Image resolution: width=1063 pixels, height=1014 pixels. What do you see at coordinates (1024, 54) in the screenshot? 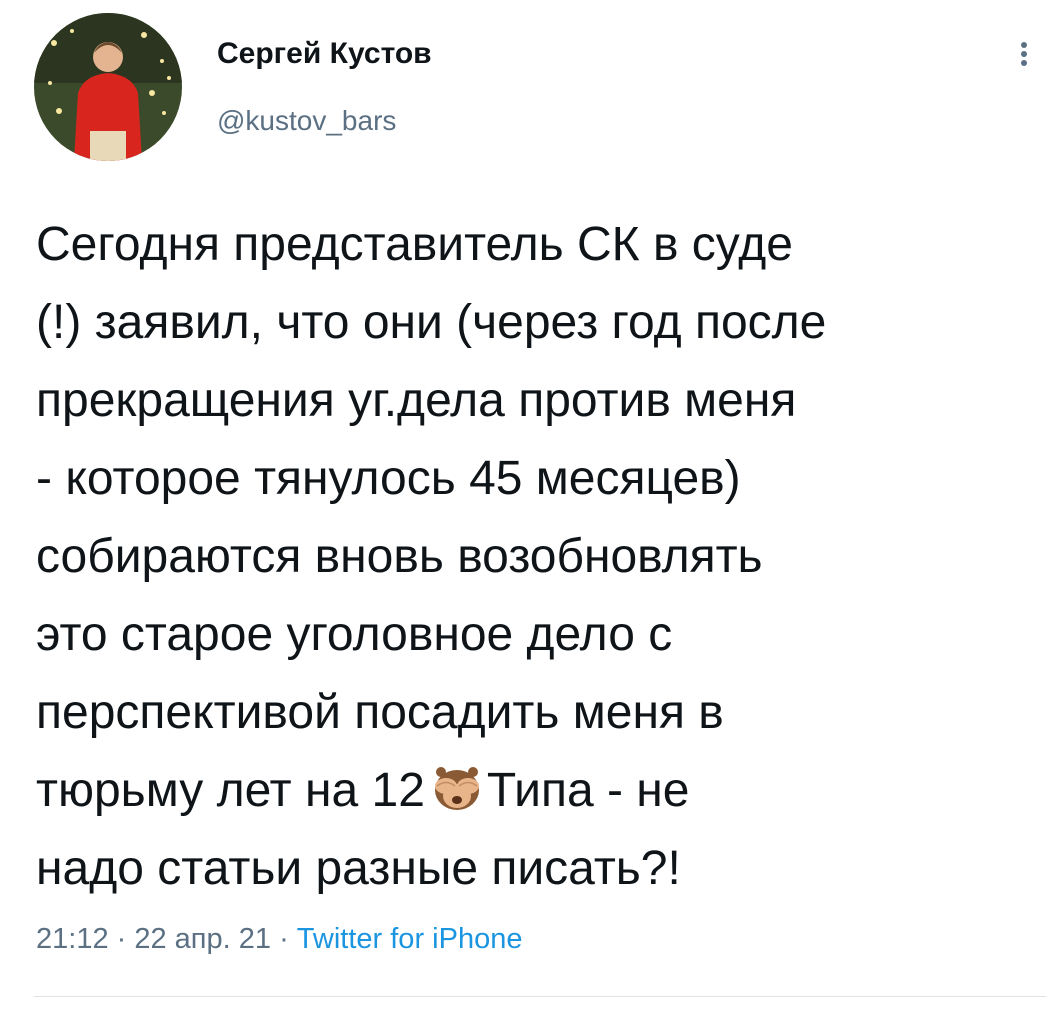
I see `more-options-icon` at bounding box center [1024, 54].